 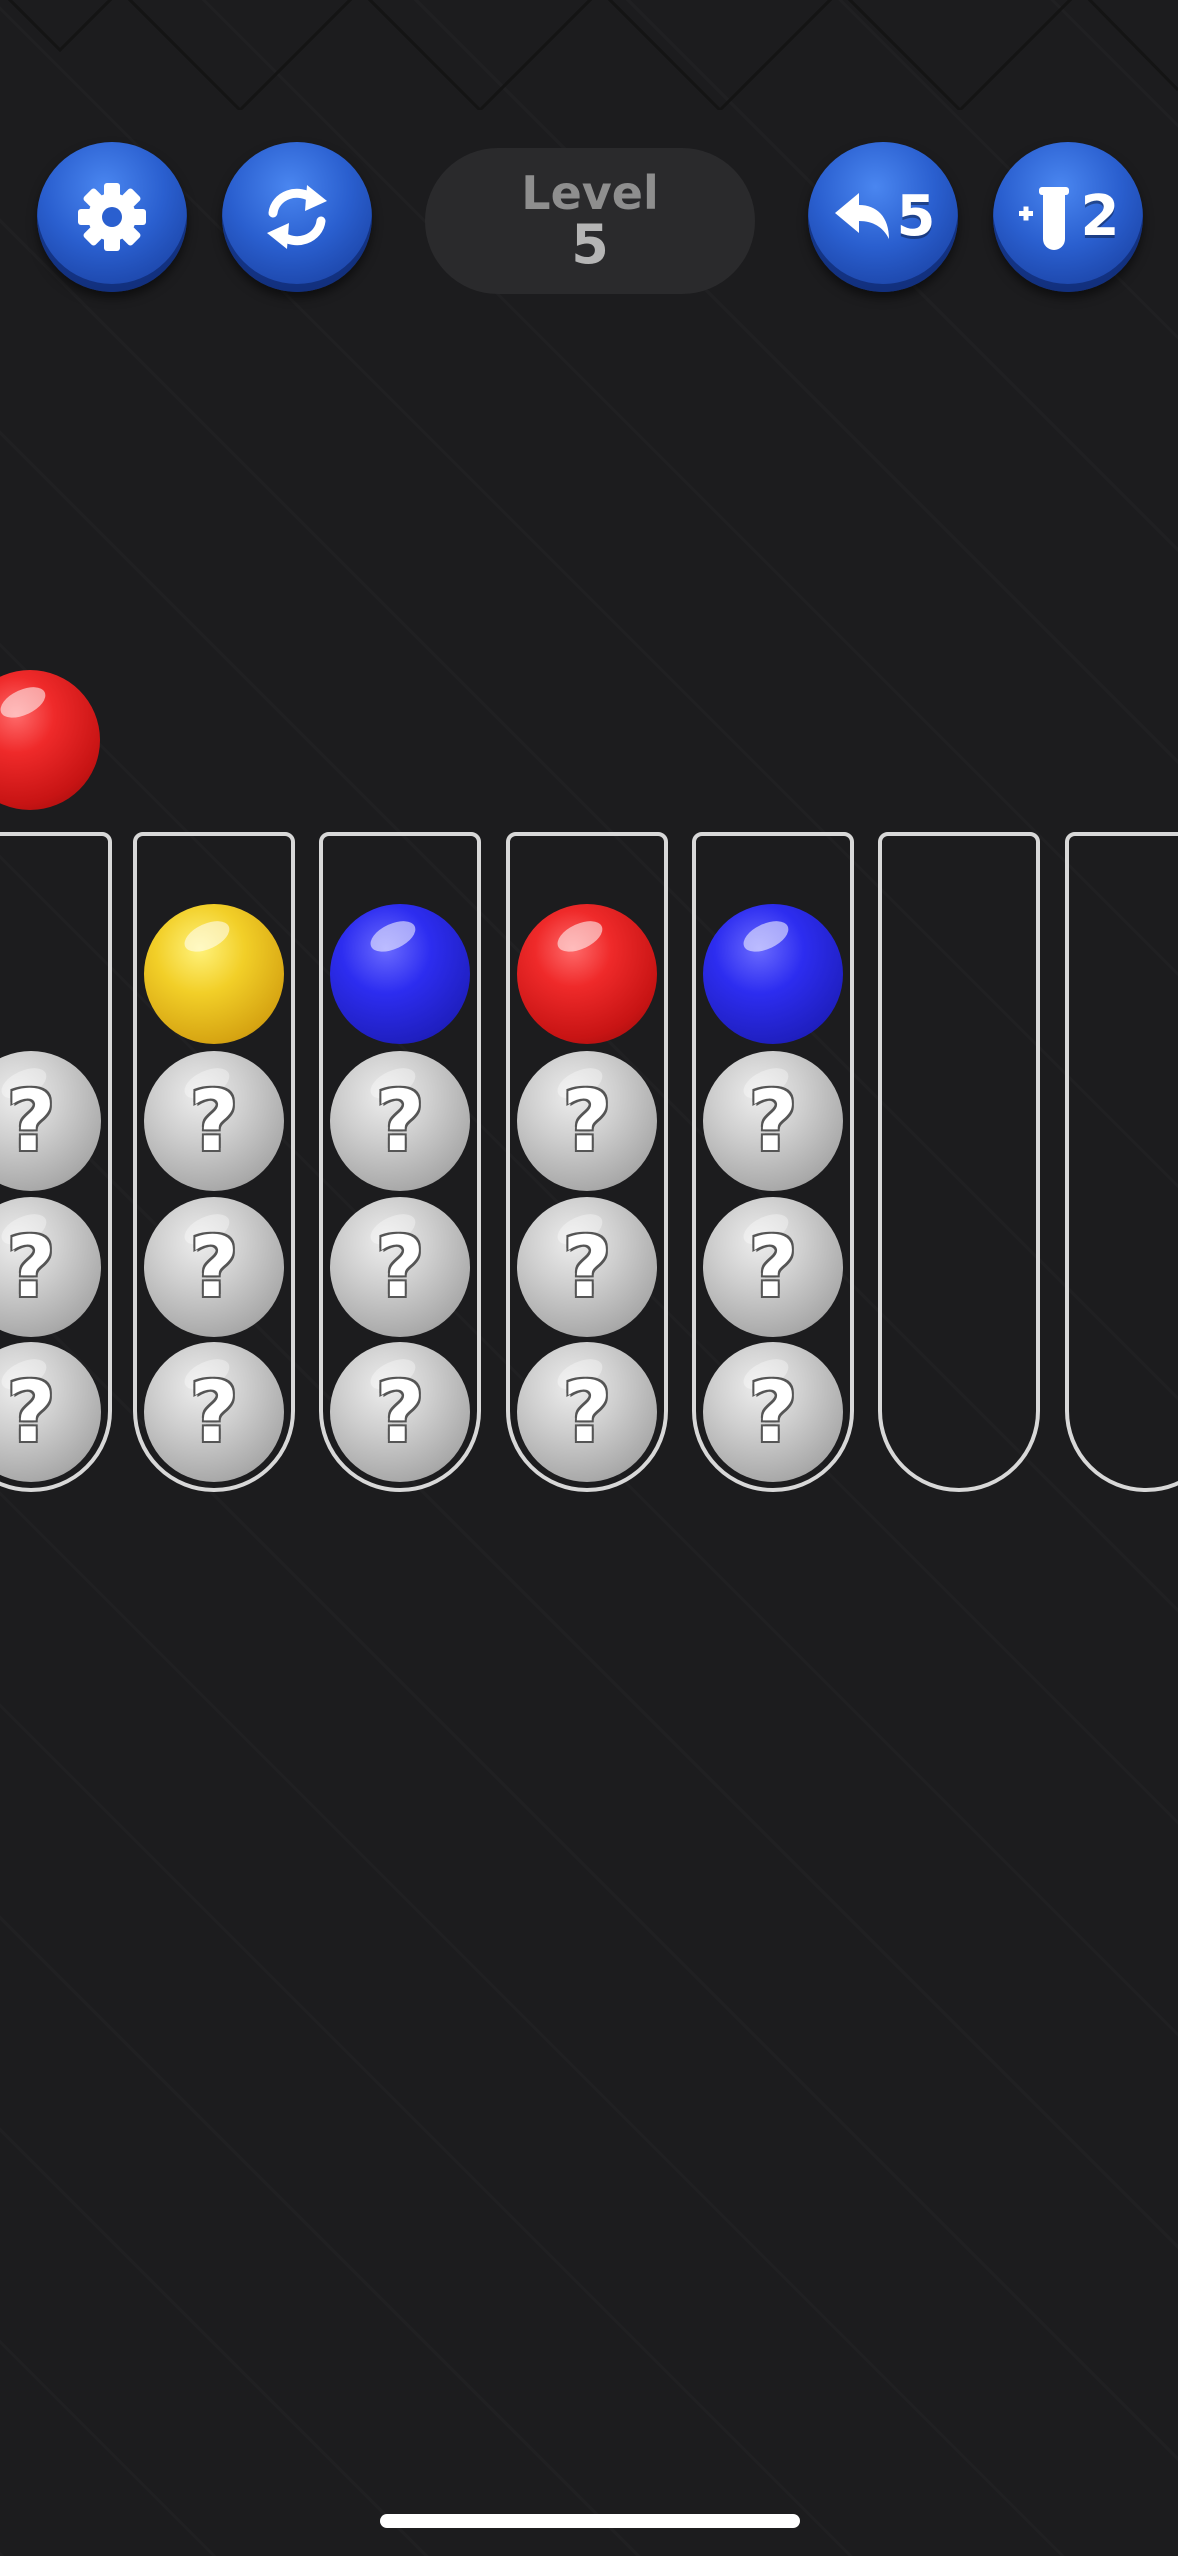 I want to click on undo-button: 5, so click(x=883, y=217).